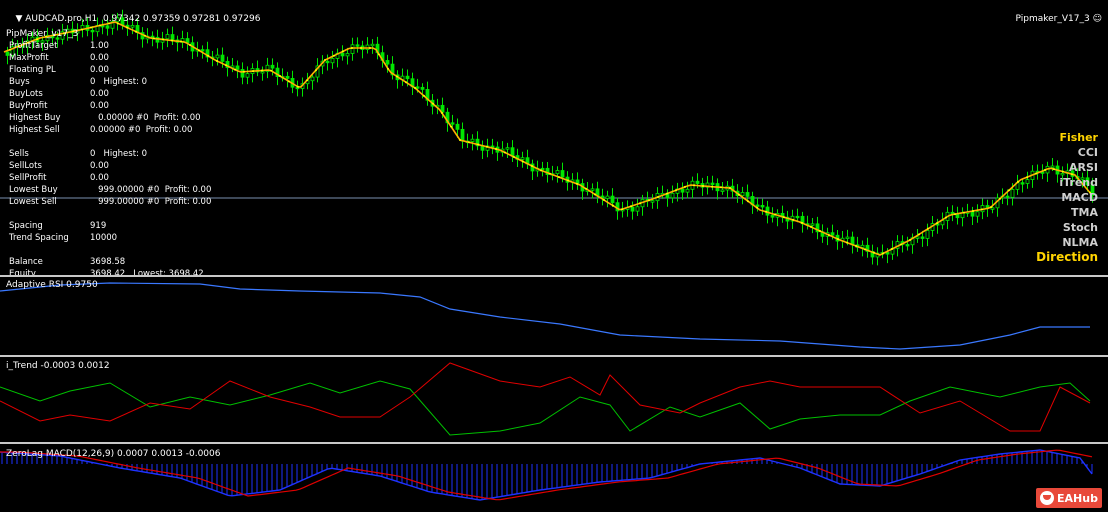 This screenshot has width=1108, height=512. Describe the element at coordinates (26, 226) in the screenshot. I see `ea-info-label: Spacing` at that location.